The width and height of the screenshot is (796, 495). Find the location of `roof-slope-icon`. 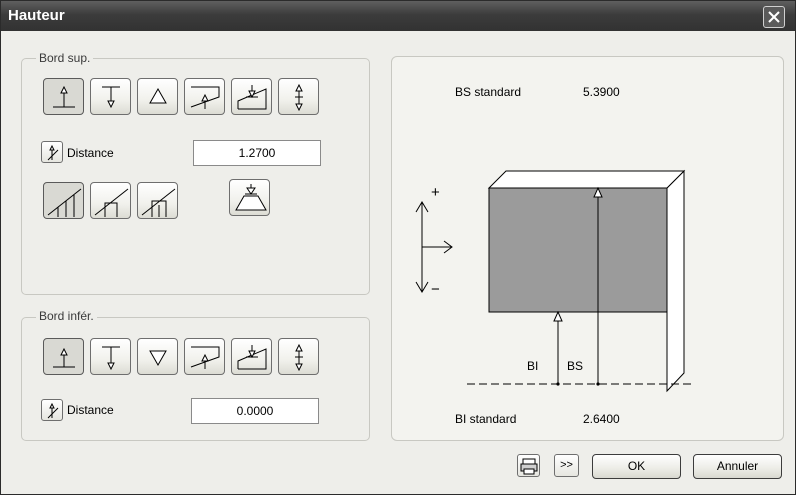

roof-slope-icon is located at coordinates (64, 202).